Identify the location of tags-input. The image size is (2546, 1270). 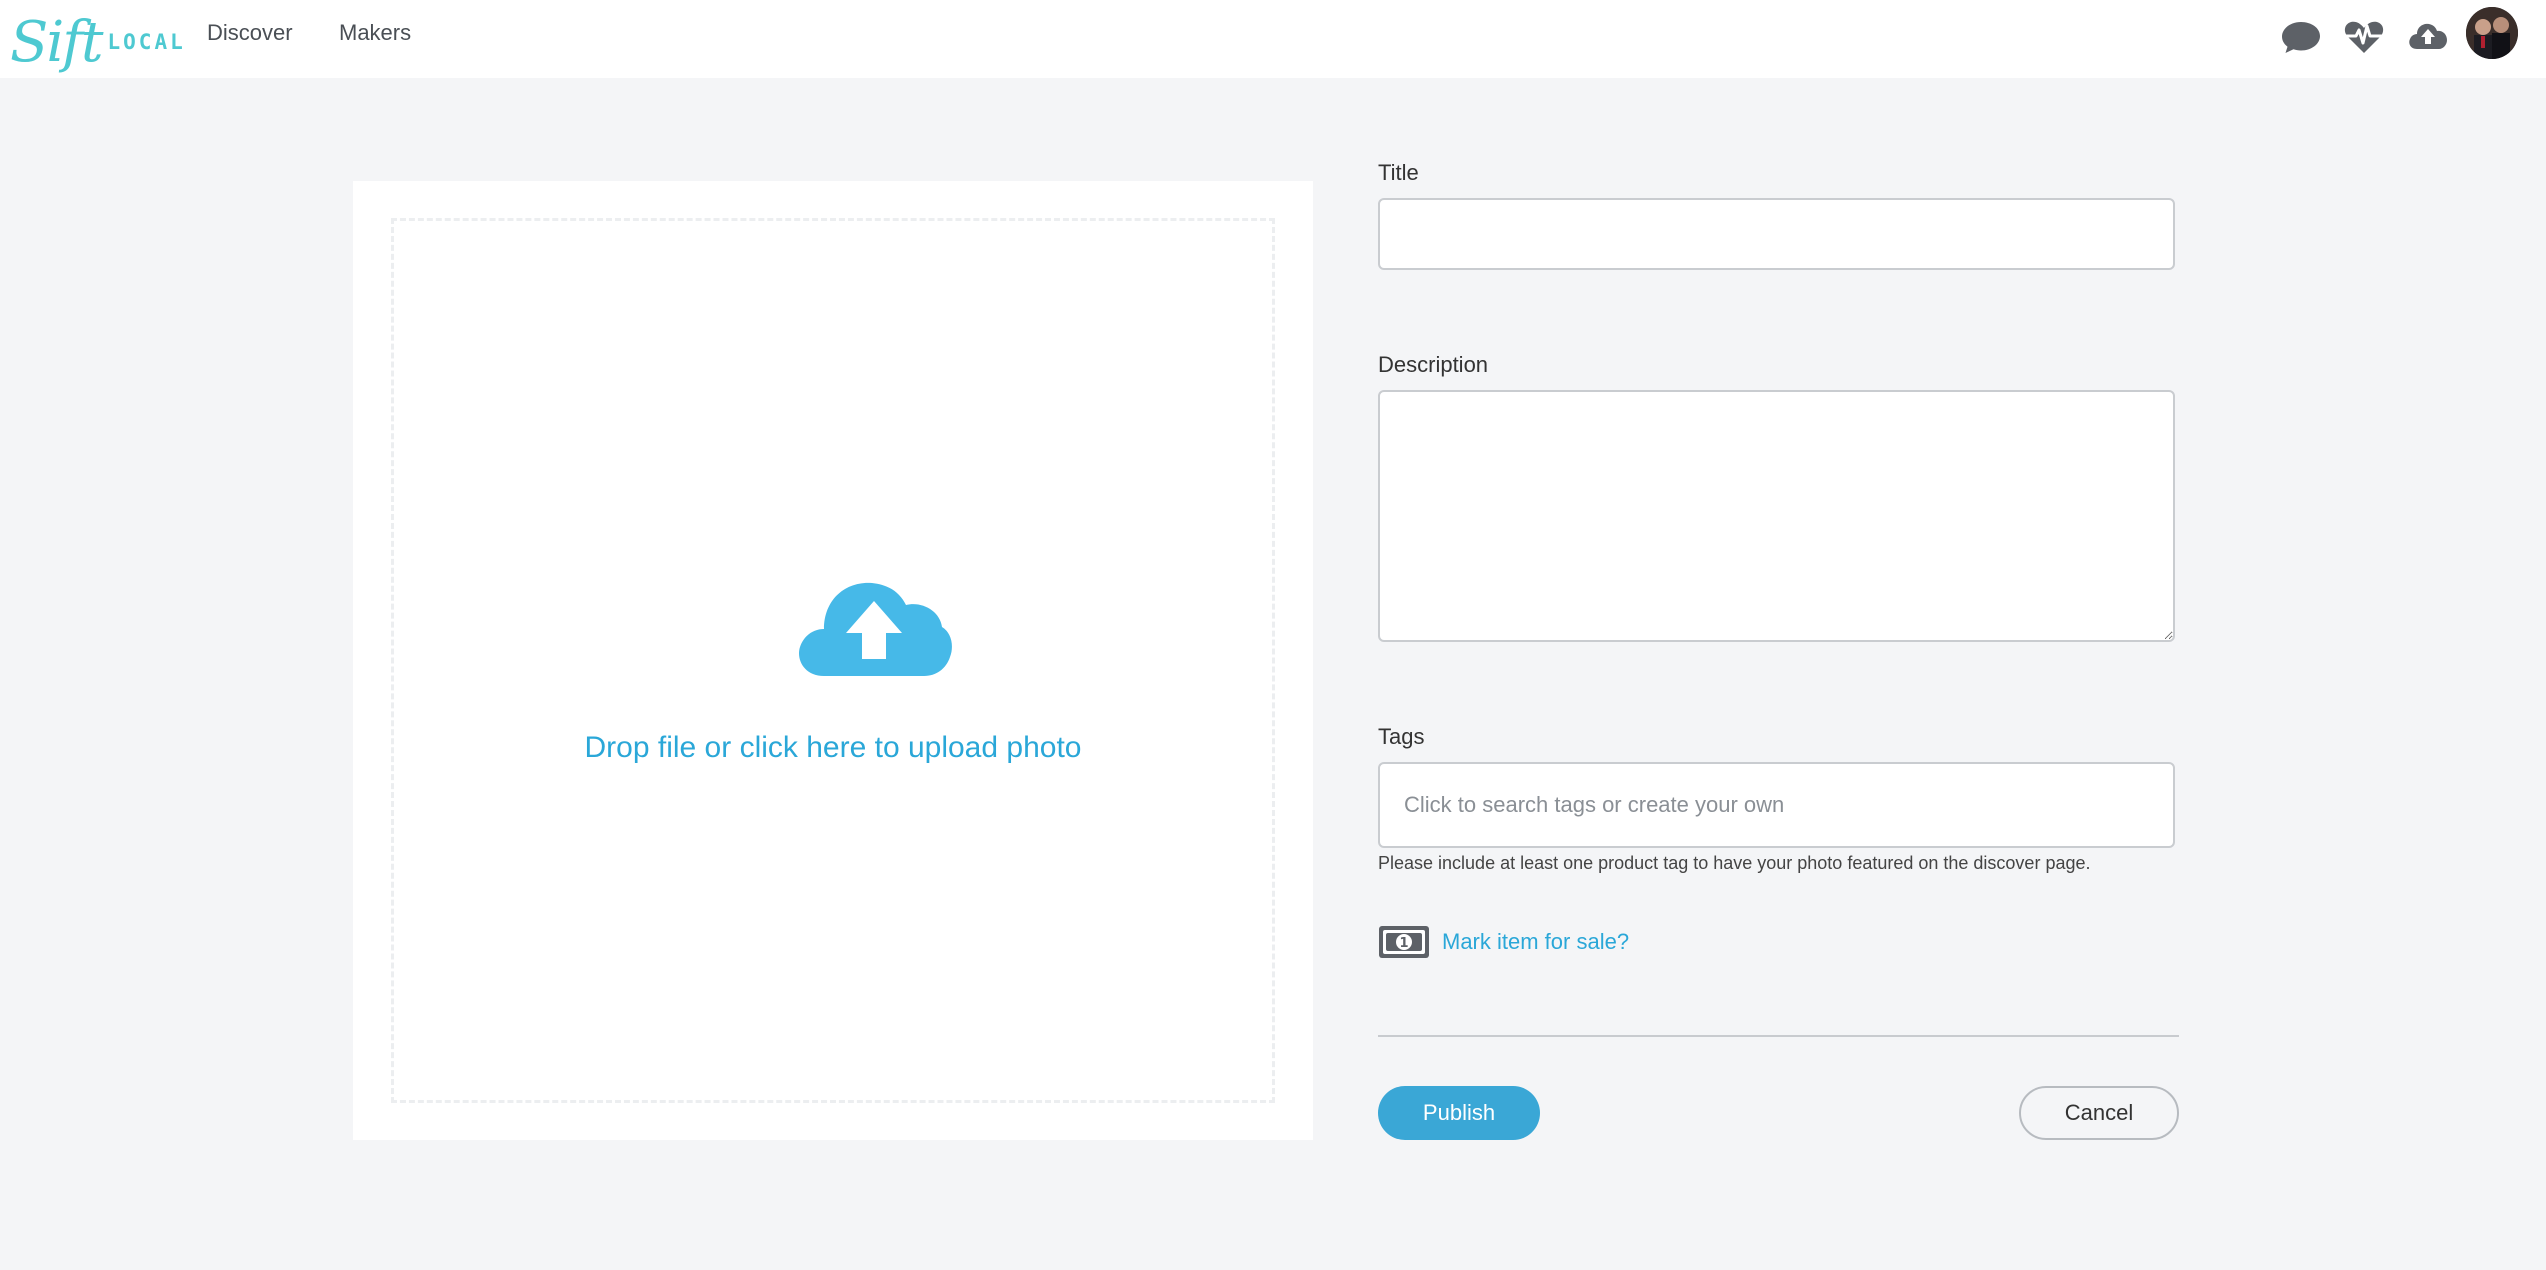
(1776, 805).